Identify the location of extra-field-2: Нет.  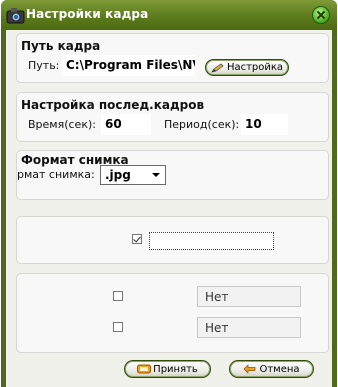
(249, 327).